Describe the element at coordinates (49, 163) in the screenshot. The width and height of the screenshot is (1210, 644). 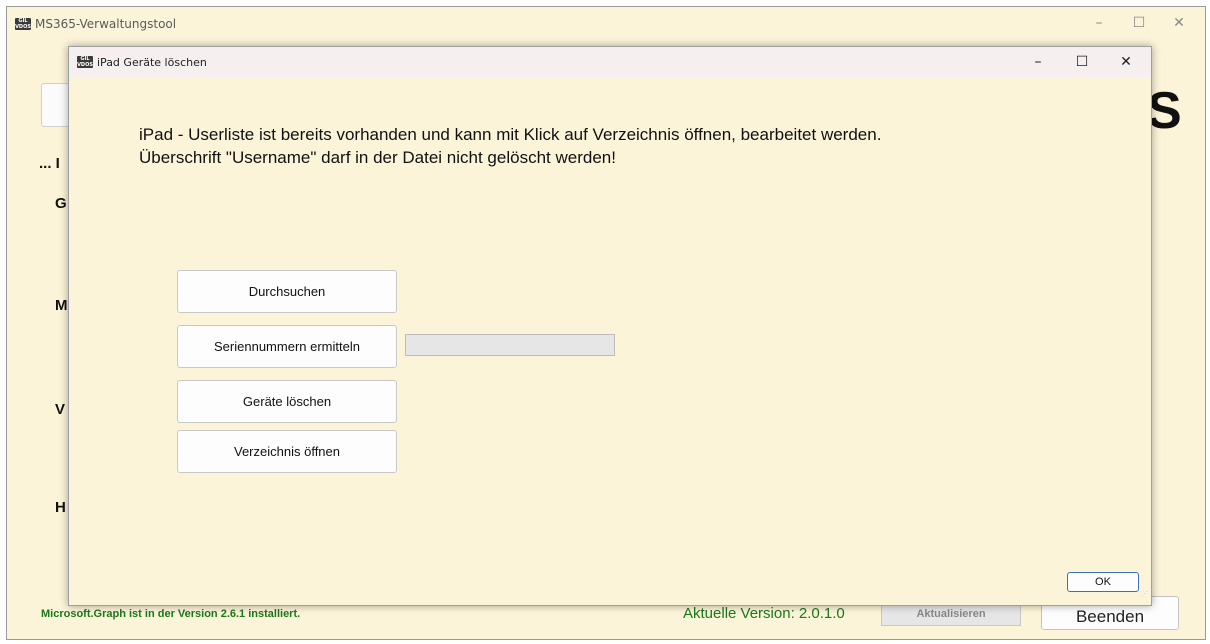
I see `background-label-menu: ... I` at that location.